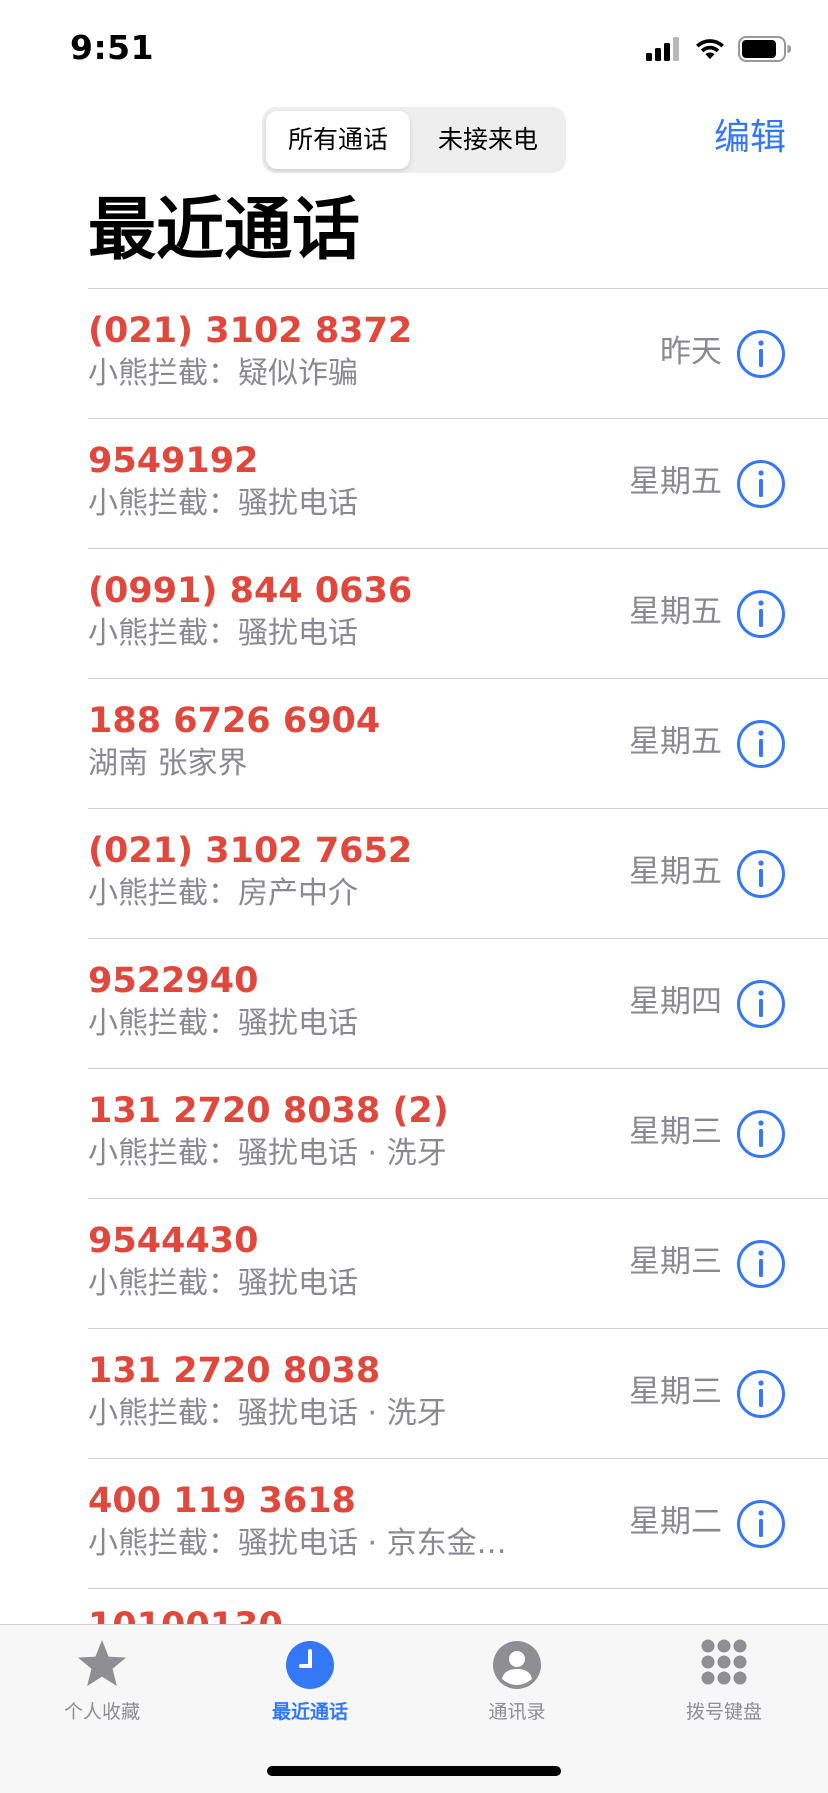 This screenshot has width=828, height=1793. What do you see at coordinates (691, 352) in the screenshot?
I see `call-date: 昨天` at bounding box center [691, 352].